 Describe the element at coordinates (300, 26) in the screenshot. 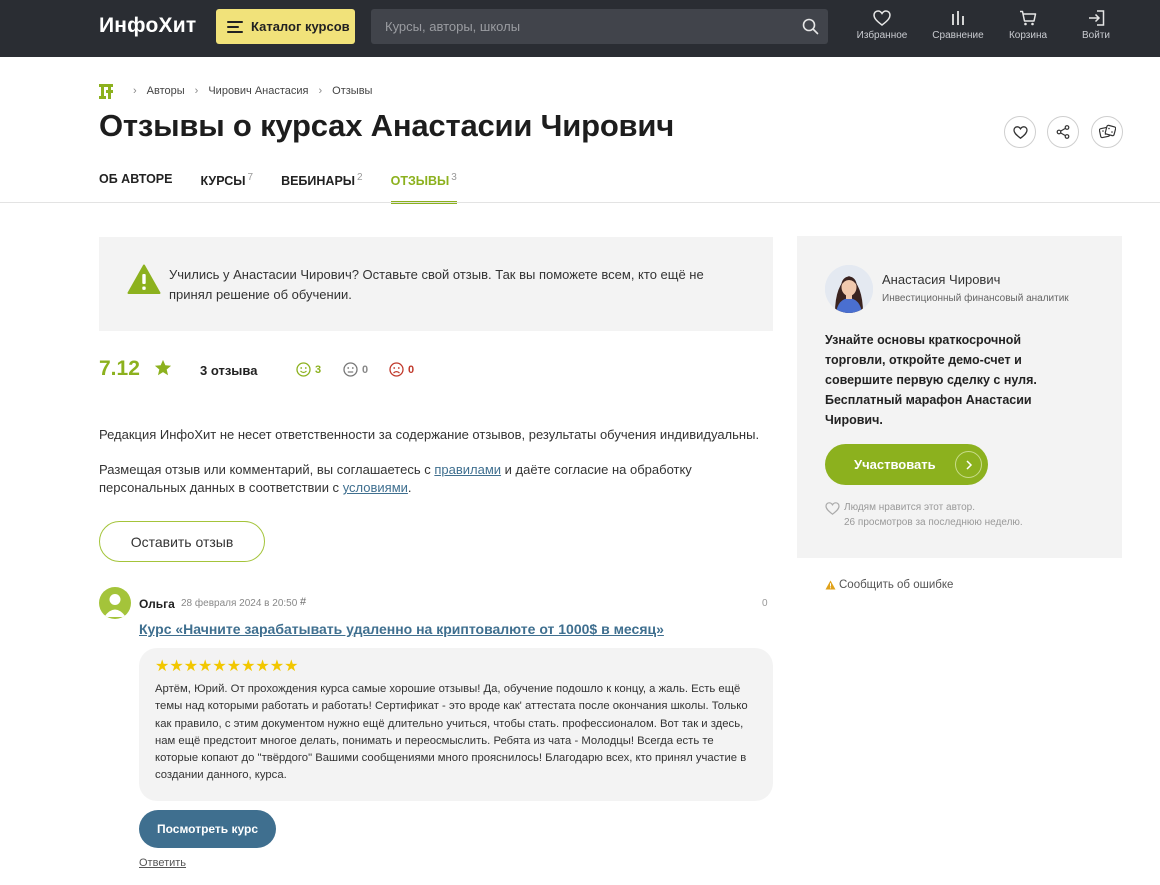

I see `catalog-button-label: Каталог курсов` at that location.